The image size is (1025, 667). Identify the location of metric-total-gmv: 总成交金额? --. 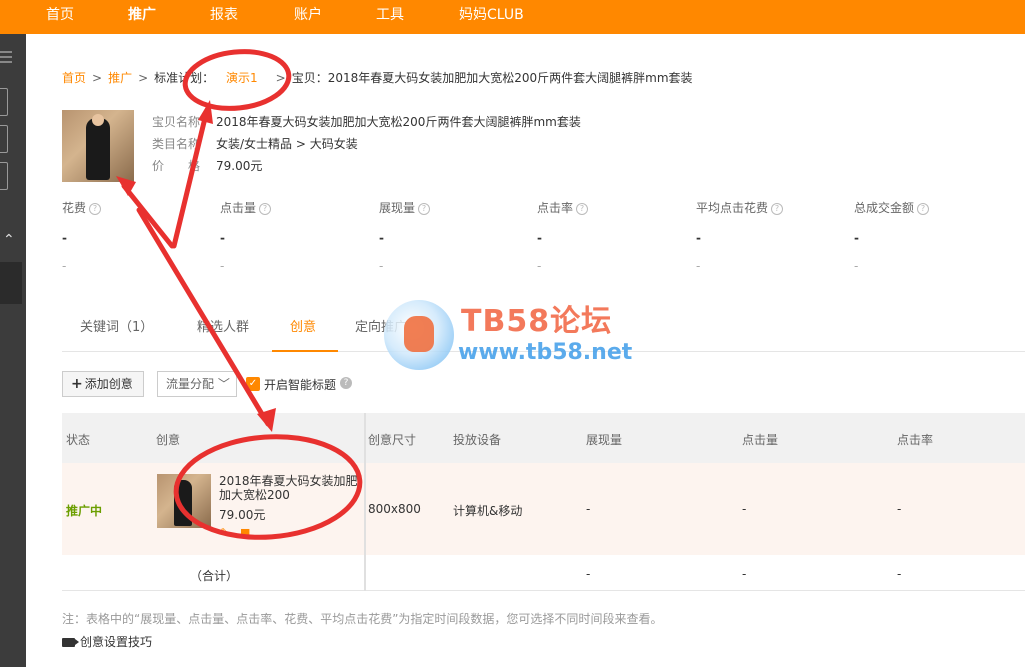
(924, 236).